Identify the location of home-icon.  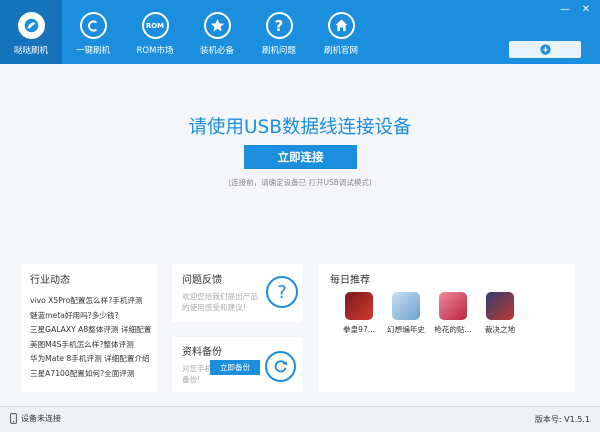
(341, 25).